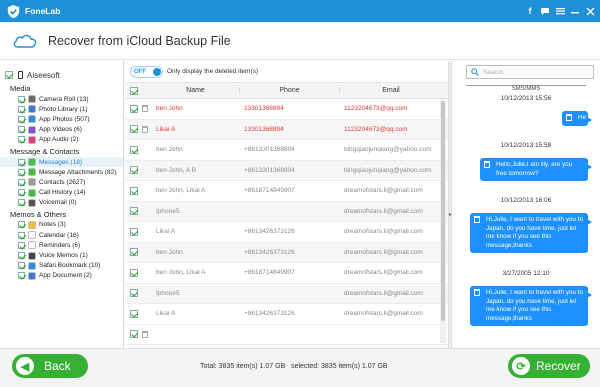 Image resolution: width=600 pixels, height=387 pixels. What do you see at coordinates (530, 72) in the screenshot?
I see `search-box: Search` at bounding box center [530, 72].